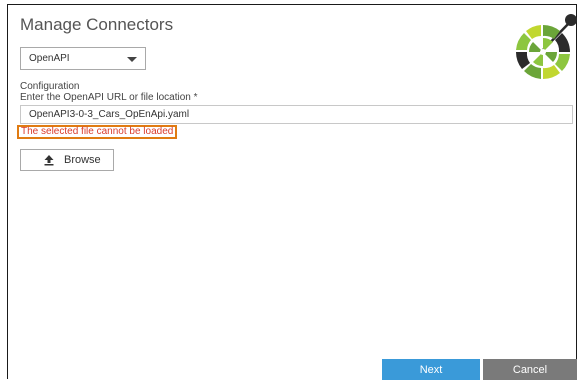 The width and height of the screenshot is (579, 380). Describe the element at coordinates (49, 160) in the screenshot. I see `upload-icon` at that location.